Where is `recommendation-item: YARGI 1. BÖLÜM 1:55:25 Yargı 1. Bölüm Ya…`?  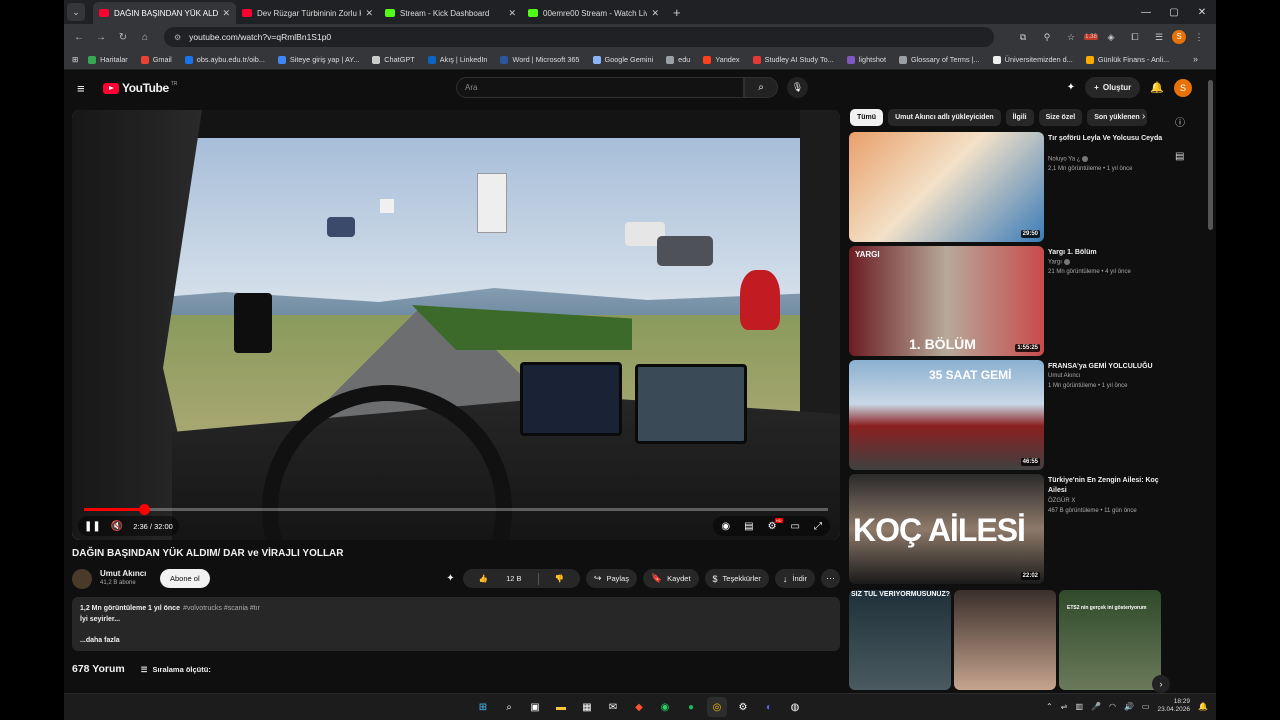 recommendation-item: YARGI 1. BÖLÜM 1:55:25 Yargı 1. Bölüm Ya… is located at coordinates (1009, 301).